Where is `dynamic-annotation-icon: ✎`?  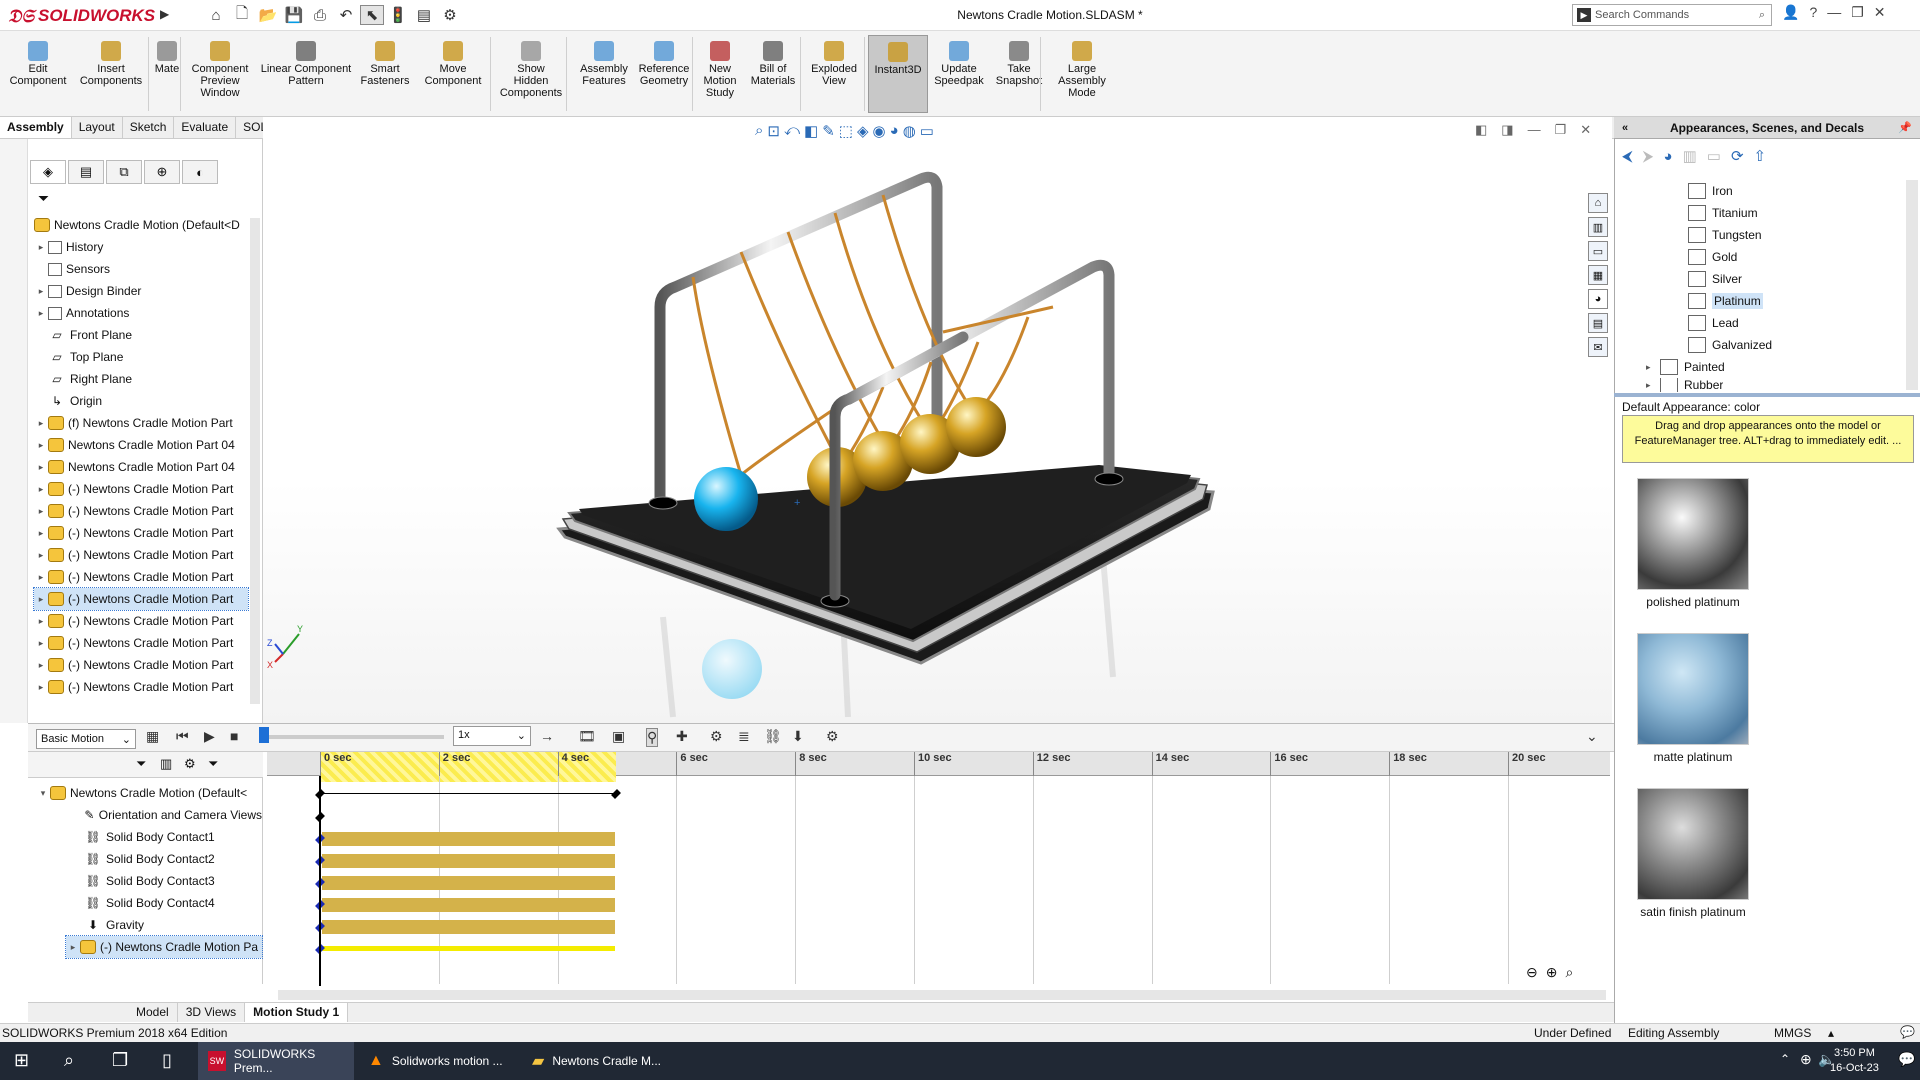
dynamic-annotation-icon: ✎ is located at coordinates (828, 131).